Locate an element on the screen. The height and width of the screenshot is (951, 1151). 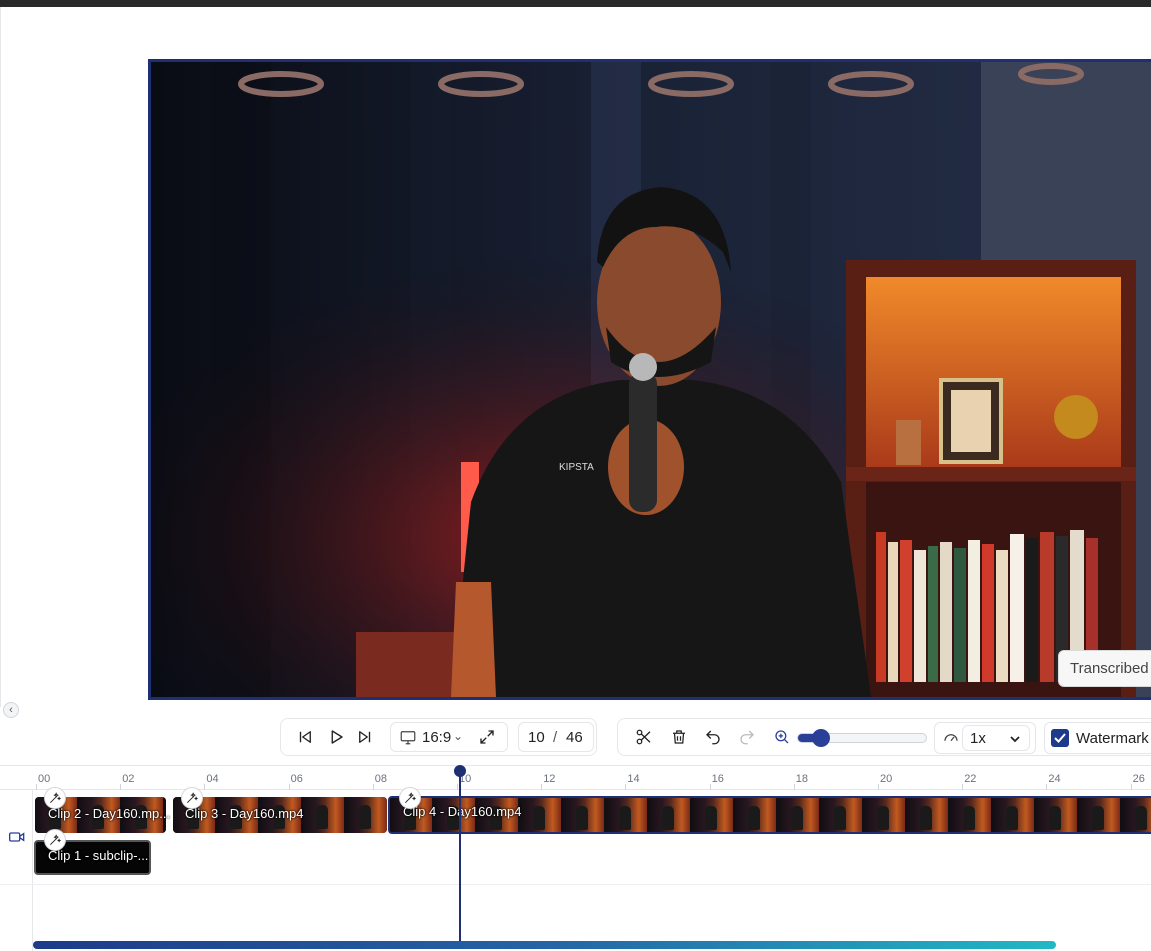
speed-select: 1x is located at coordinates (996, 738).